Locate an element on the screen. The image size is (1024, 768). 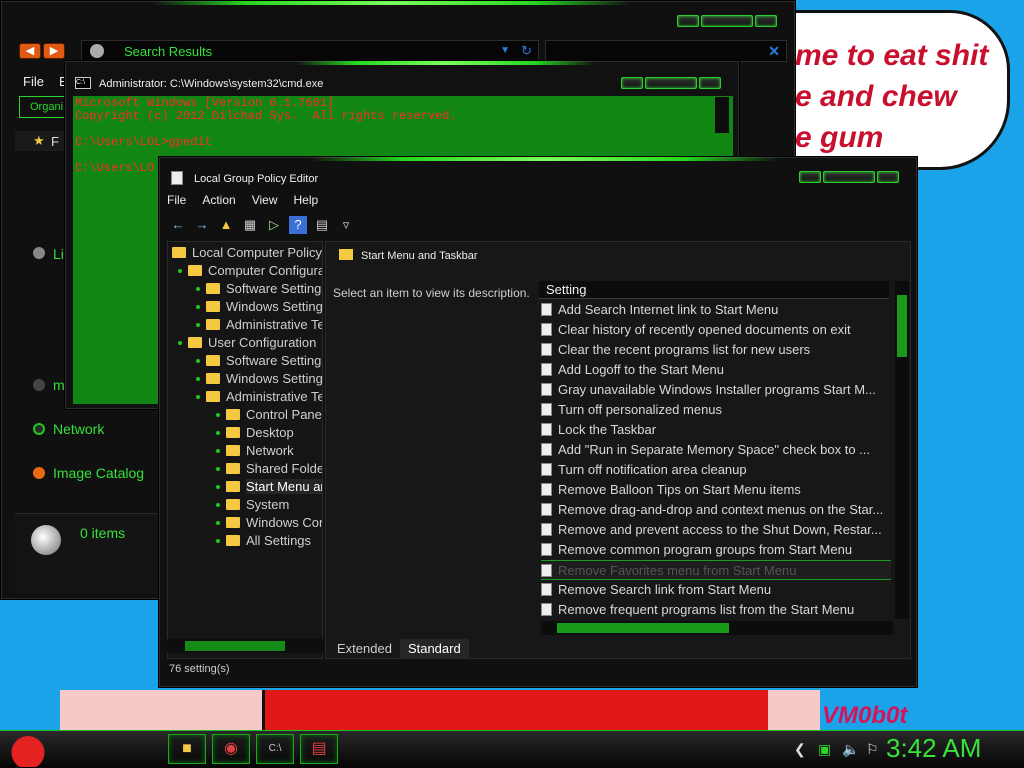
tree-item: Network is located at coordinates (260, 451).